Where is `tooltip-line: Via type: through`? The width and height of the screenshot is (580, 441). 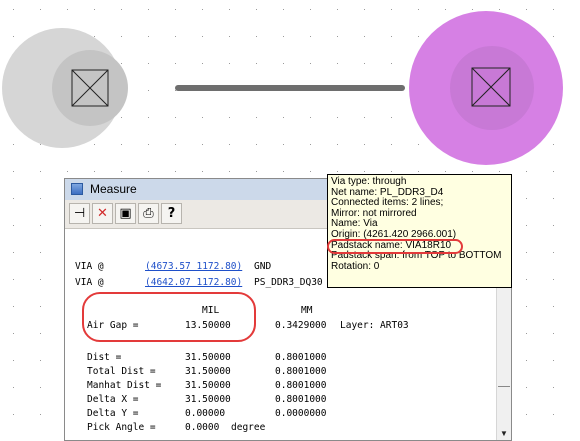 tooltip-line: Via type: through is located at coordinates (369, 181).